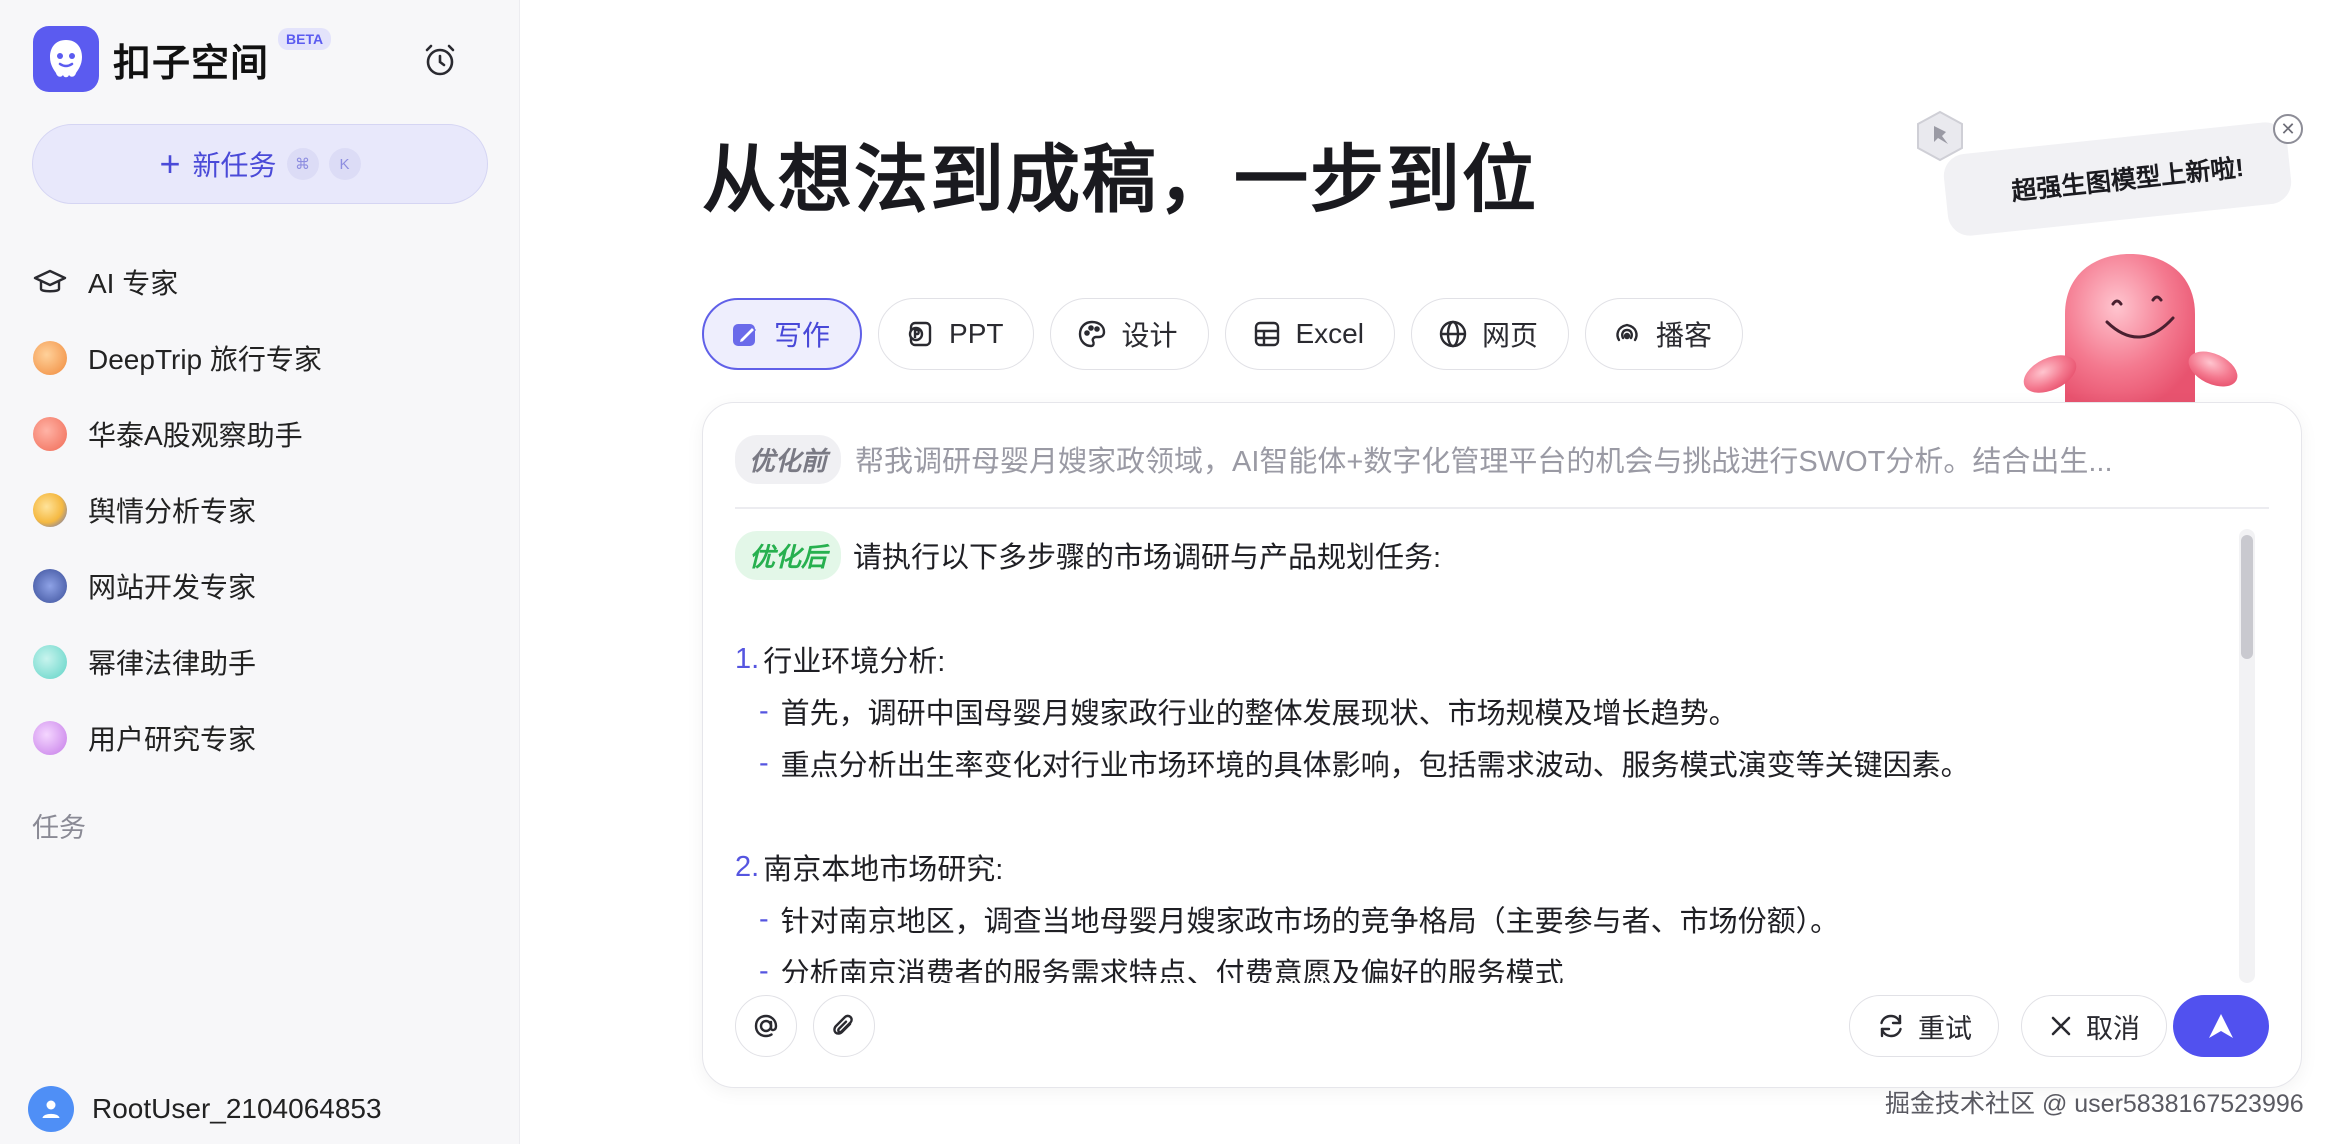 The width and height of the screenshot is (2334, 1144). I want to click on globe-icon, so click(1453, 334).